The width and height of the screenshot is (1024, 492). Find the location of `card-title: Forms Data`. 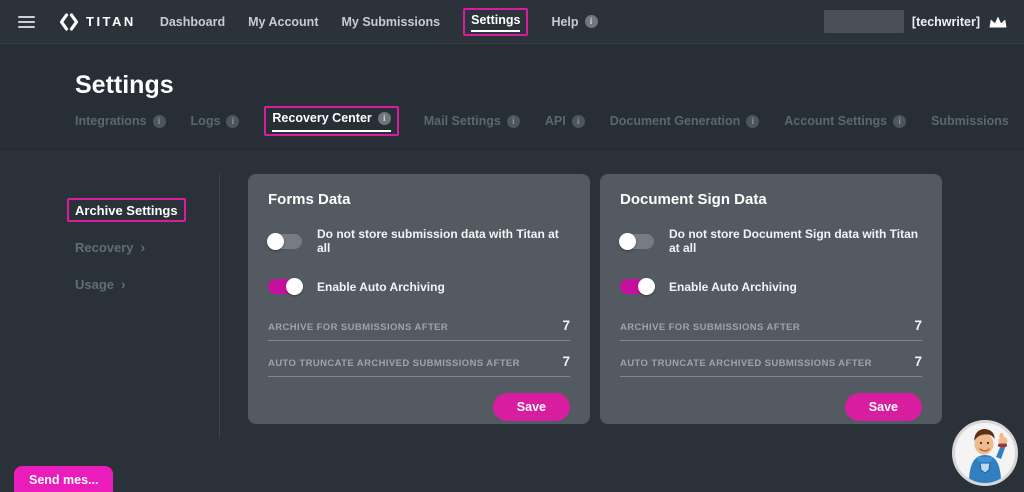

card-title: Forms Data is located at coordinates (309, 199).